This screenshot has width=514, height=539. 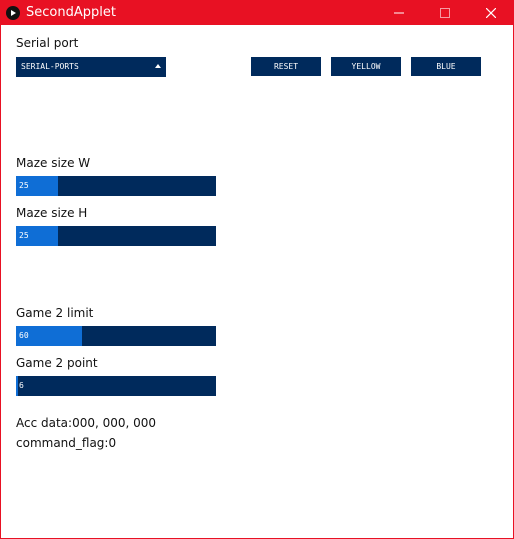 I want to click on close-icon, so click(x=491, y=13).